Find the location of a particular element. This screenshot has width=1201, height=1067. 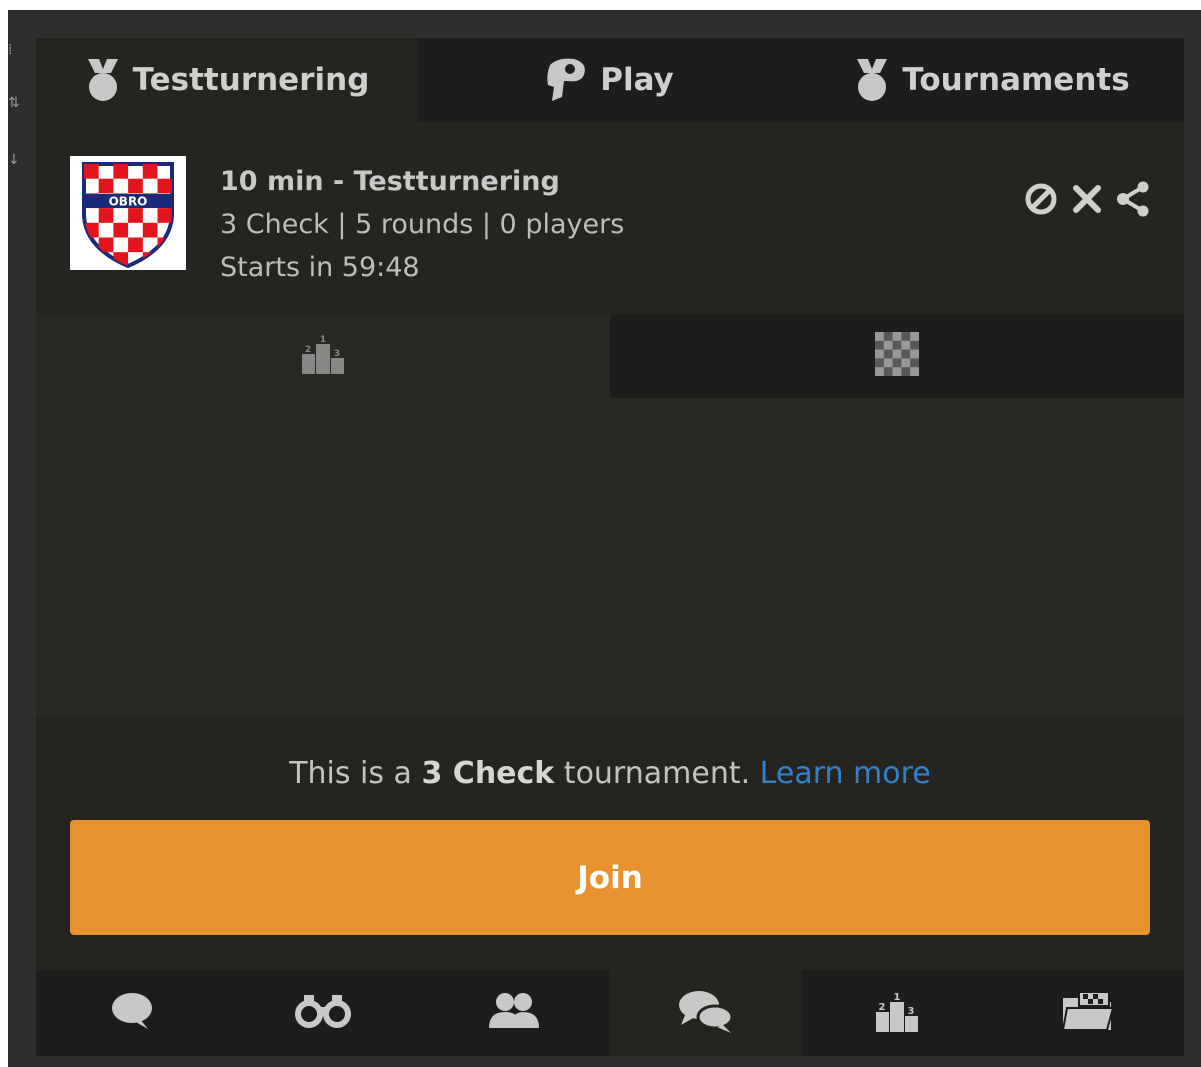

binoculars-icon is located at coordinates (323, 1013).